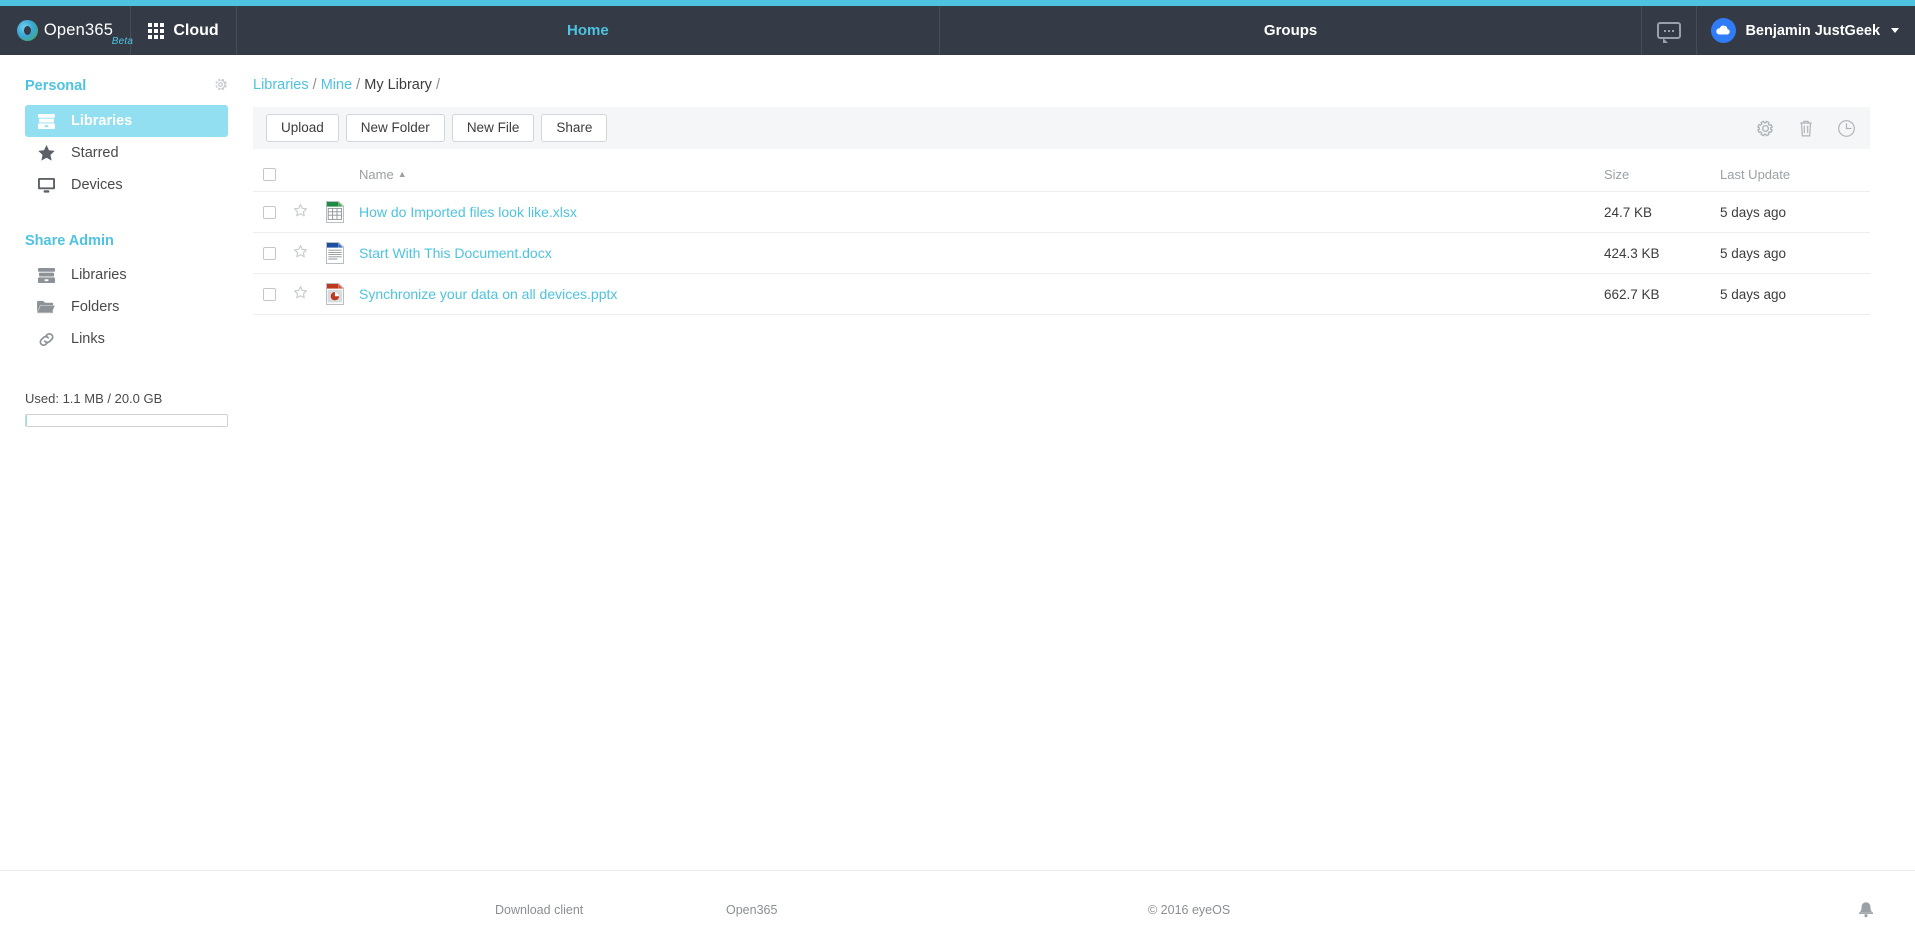 This screenshot has width=1915, height=949. I want to click on document-file-icon, so click(342, 253).